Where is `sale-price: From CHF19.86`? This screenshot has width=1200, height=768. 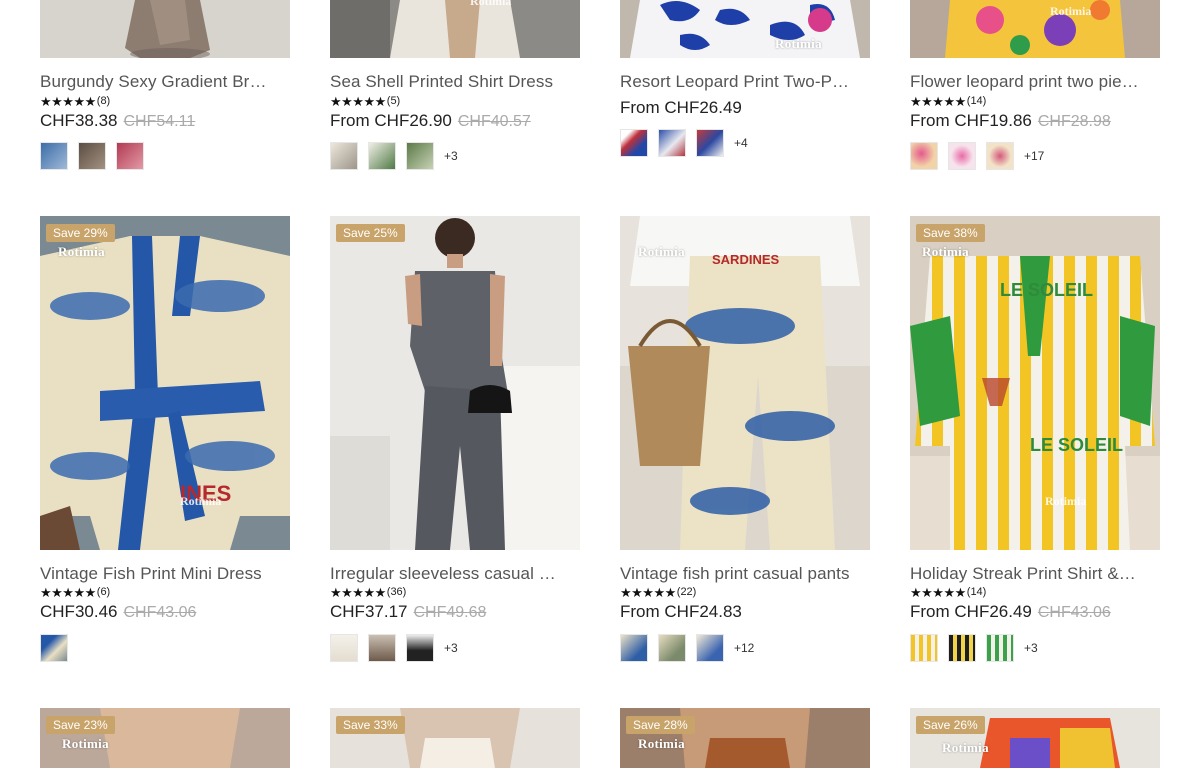 sale-price: From CHF19.86 is located at coordinates (971, 120).